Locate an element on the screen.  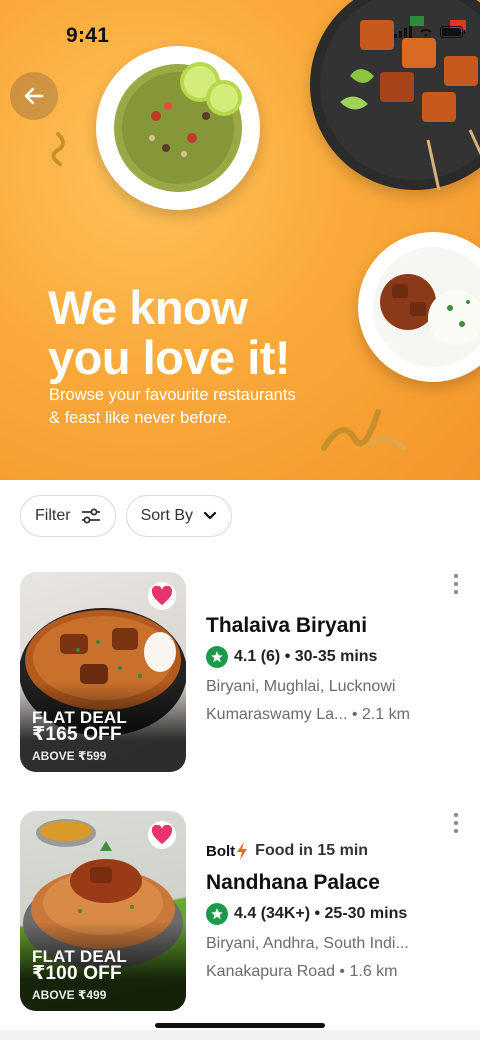
battery-icon is located at coordinates (453, 32).